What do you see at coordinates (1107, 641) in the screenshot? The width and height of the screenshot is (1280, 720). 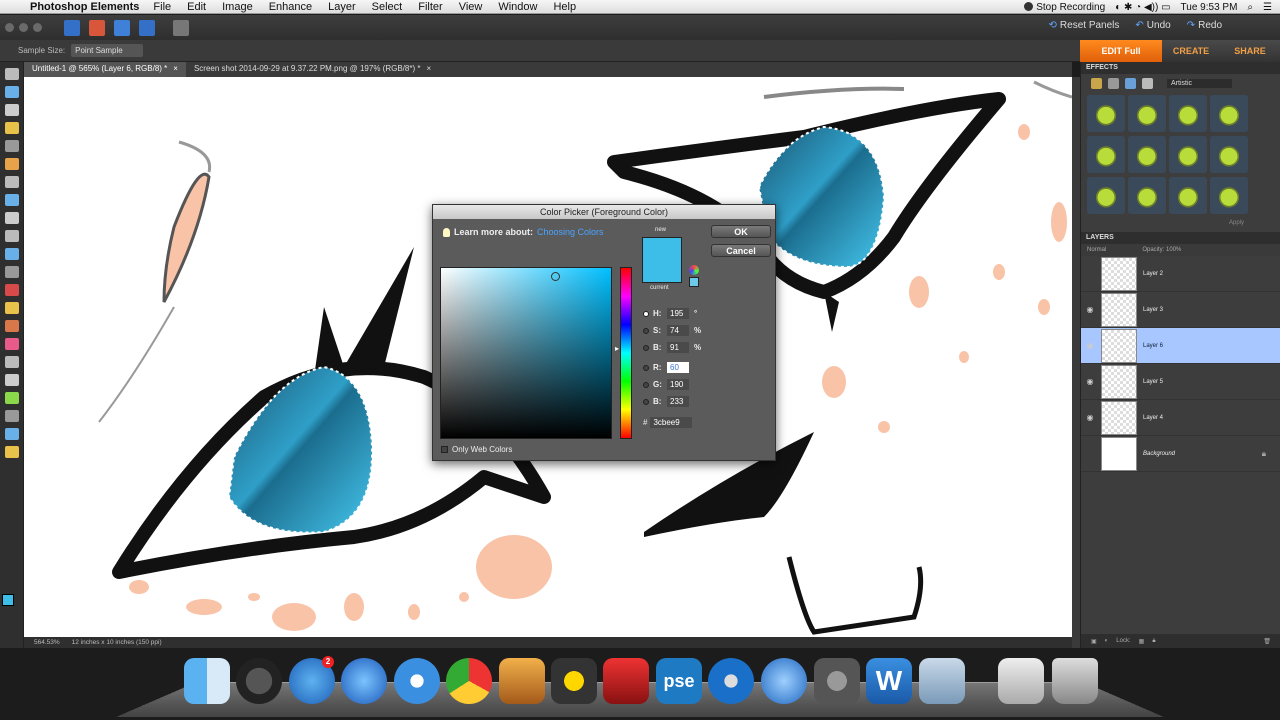 I see `adjustment-layer-icon: ◐` at bounding box center [1107, 641].